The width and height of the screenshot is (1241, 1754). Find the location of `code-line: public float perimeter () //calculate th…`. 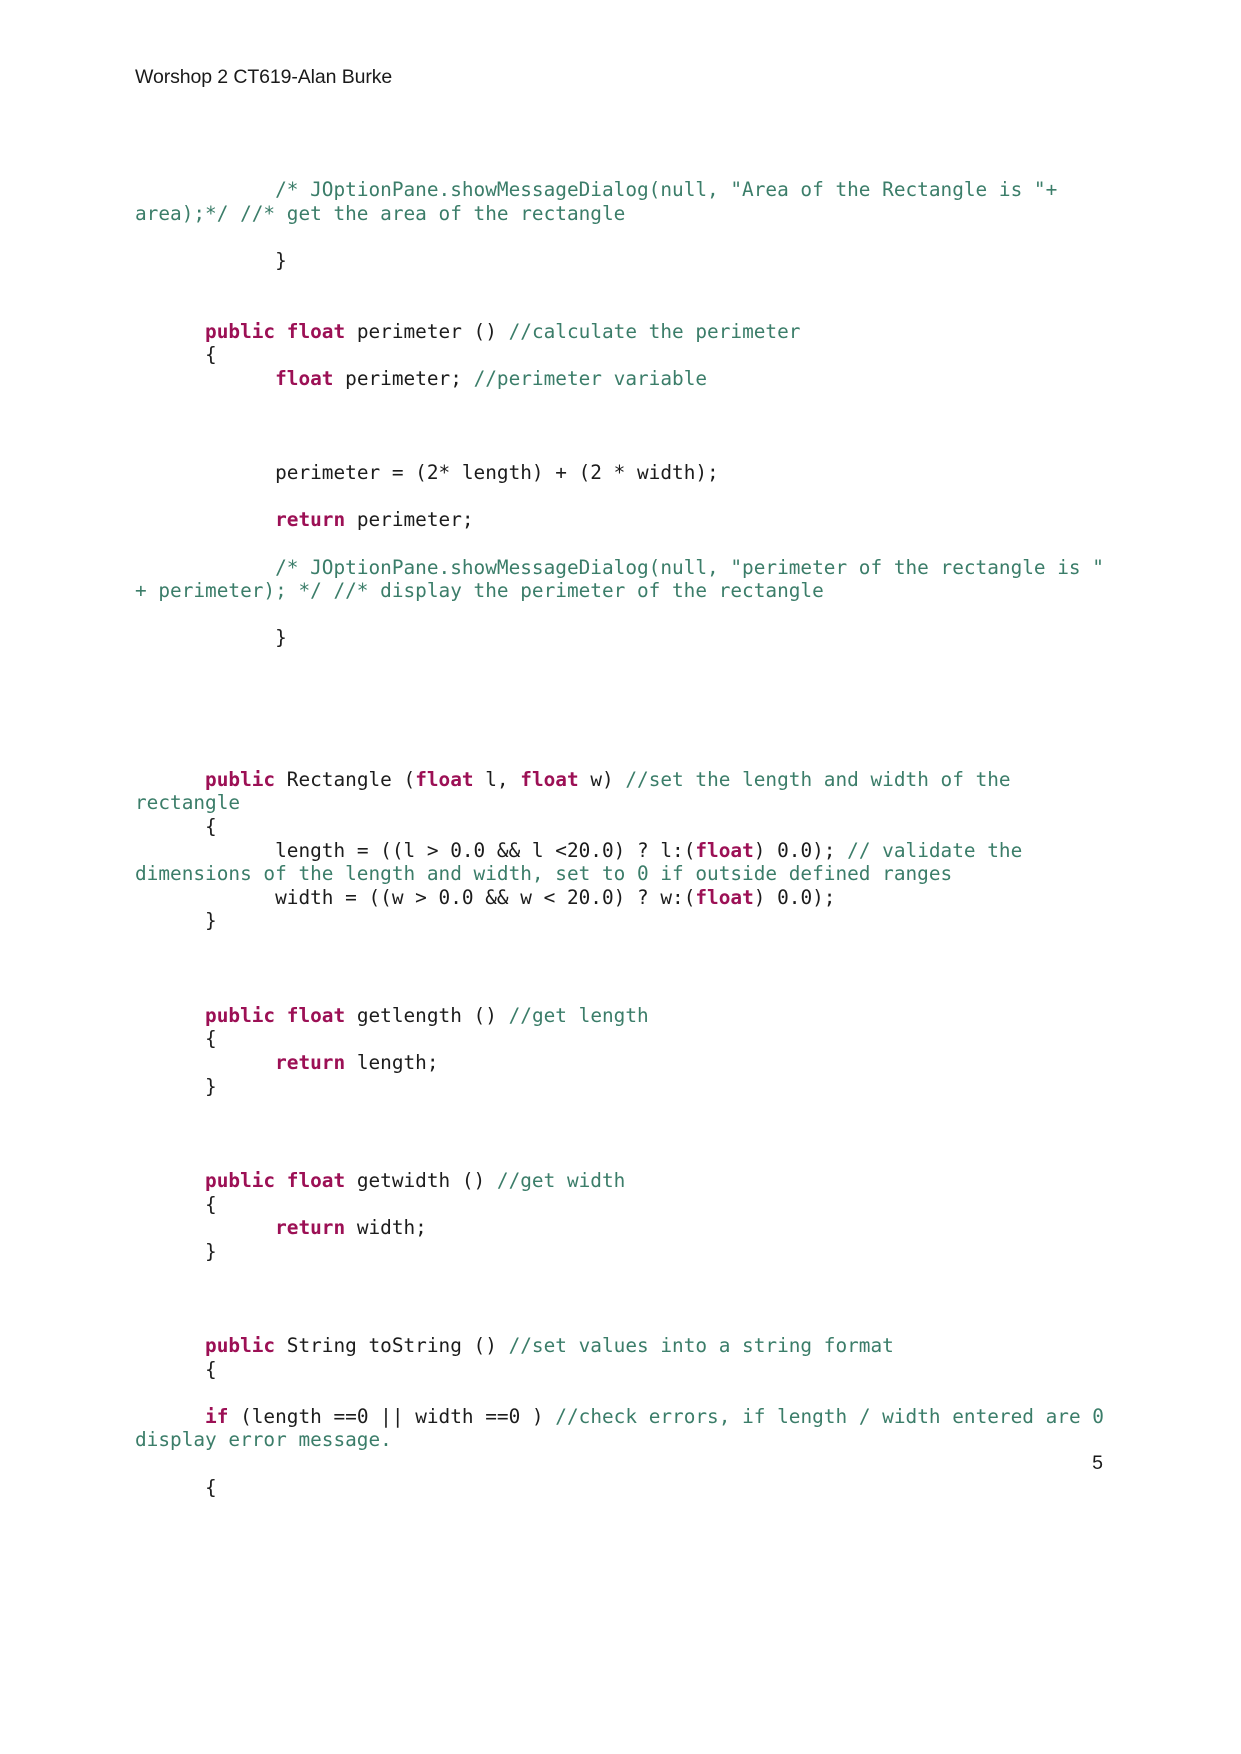

code-line: public float perimeter () //calculate th… is located at coordinates (625, 332).